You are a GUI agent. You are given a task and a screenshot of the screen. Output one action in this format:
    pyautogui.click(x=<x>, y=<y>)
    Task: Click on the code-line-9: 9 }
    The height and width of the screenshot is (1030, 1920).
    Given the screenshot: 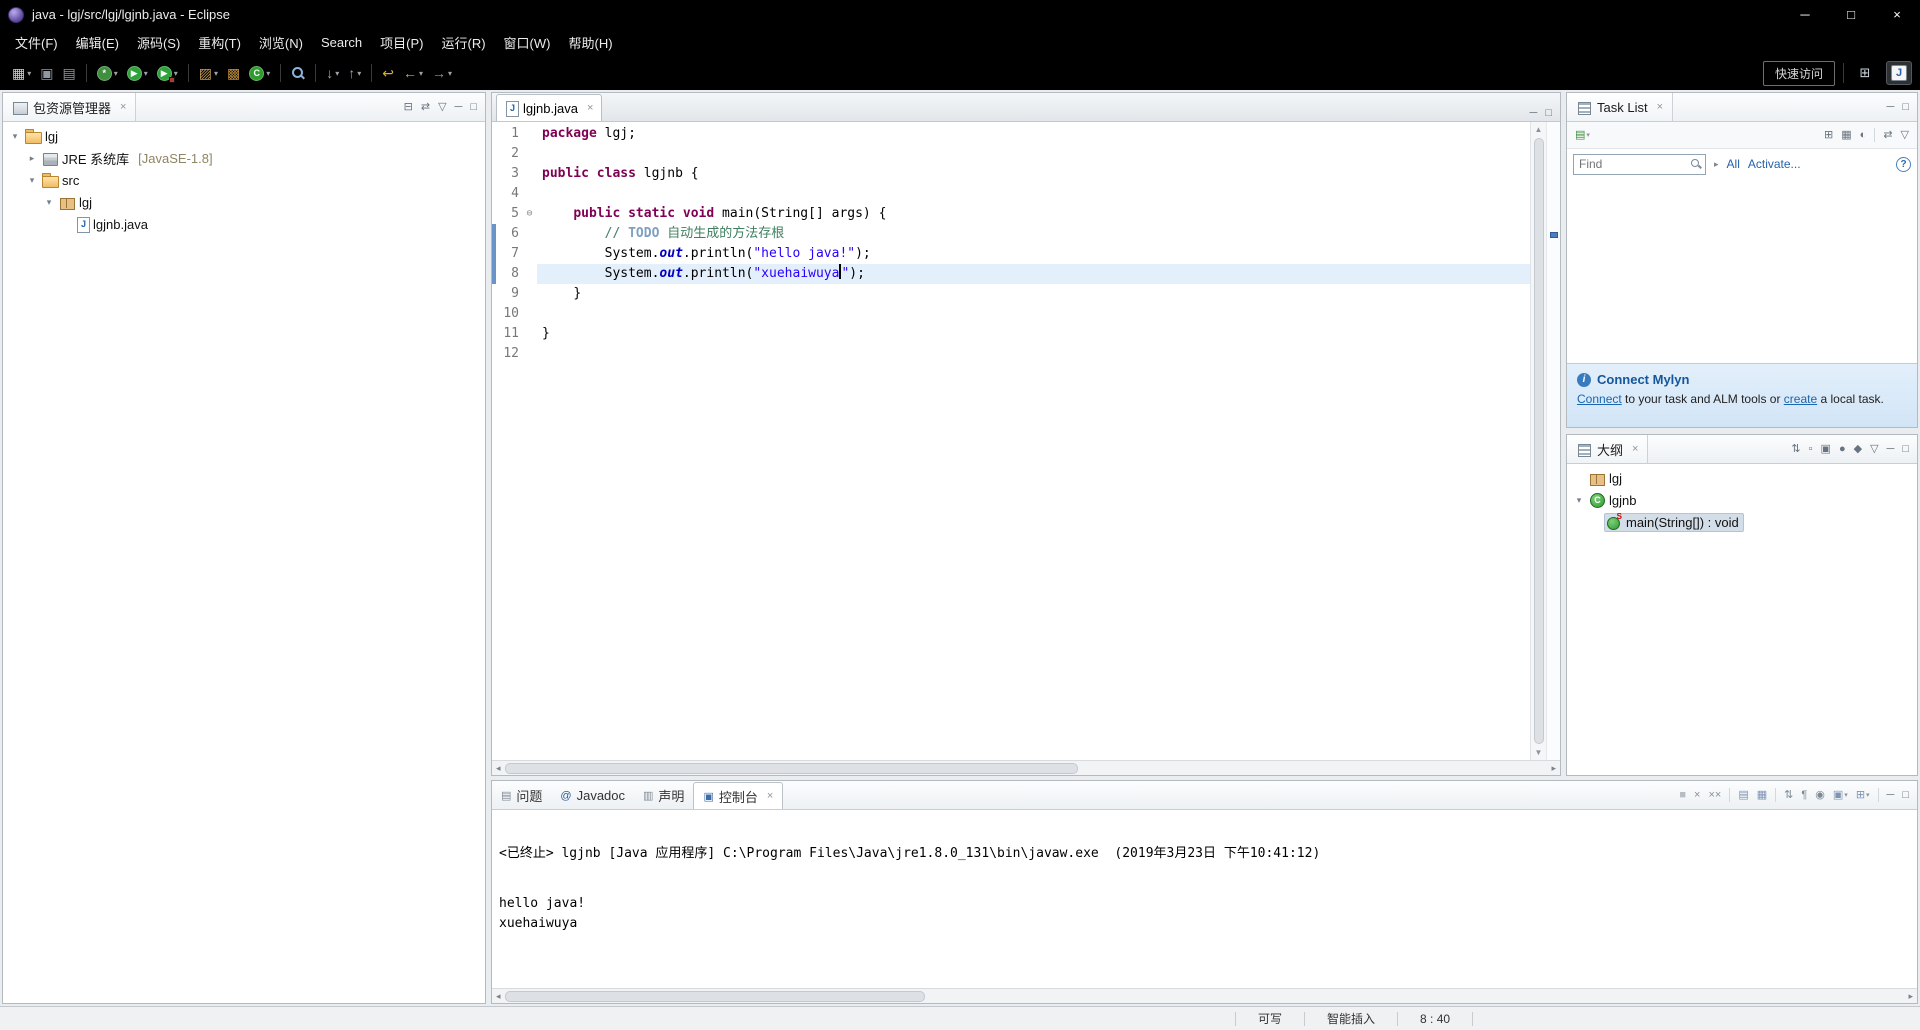 What is the action you would take?
    pyautogui.click(x=1011, y=294)
    